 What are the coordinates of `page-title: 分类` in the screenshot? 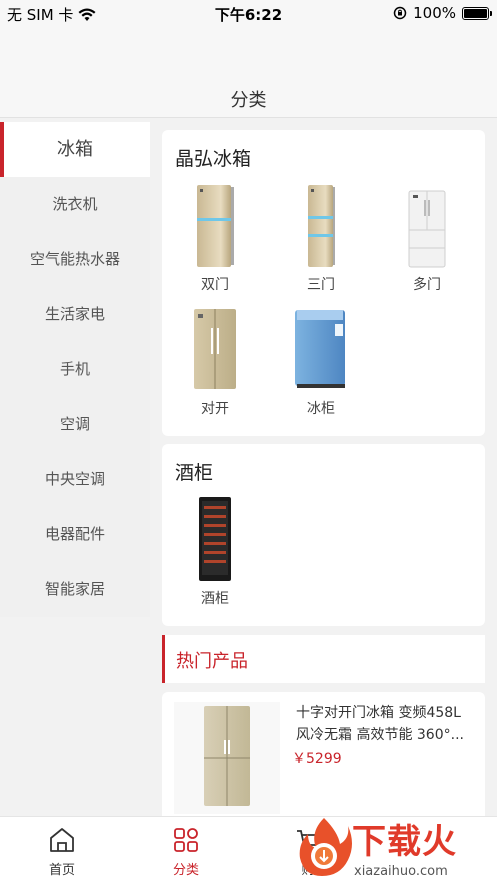 It's located at (248, 100).